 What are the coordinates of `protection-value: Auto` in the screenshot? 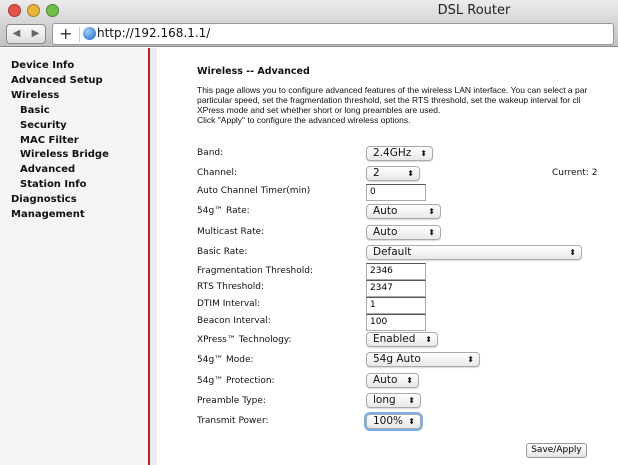 It's located at (385, 380).